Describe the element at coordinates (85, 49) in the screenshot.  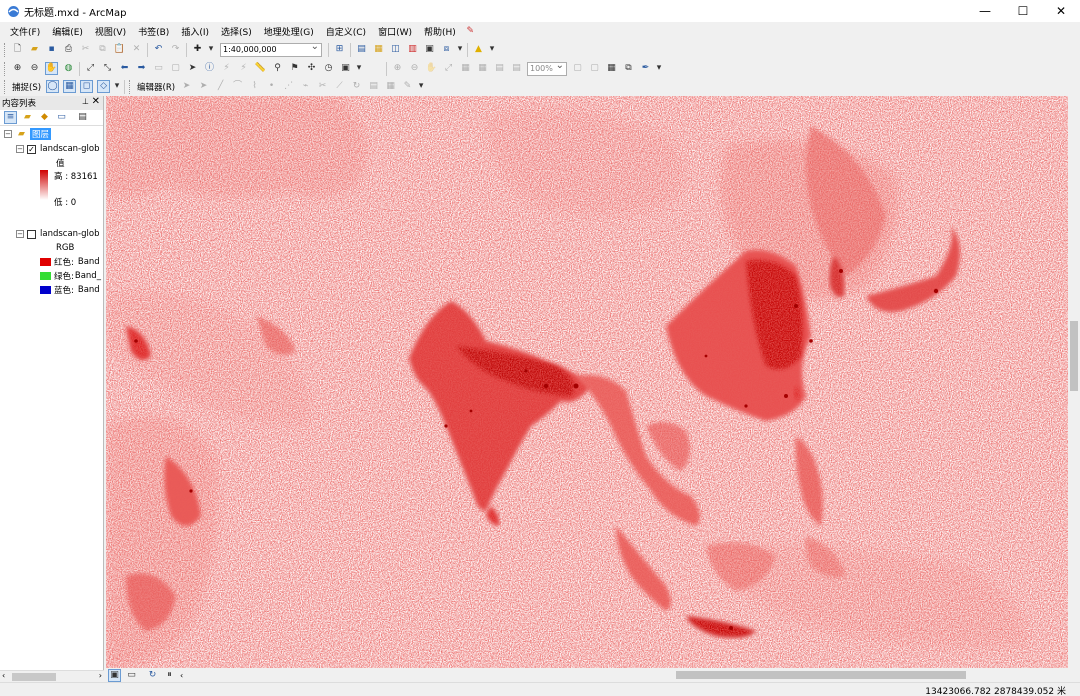
I see `cut-icon: ✂` at that location.